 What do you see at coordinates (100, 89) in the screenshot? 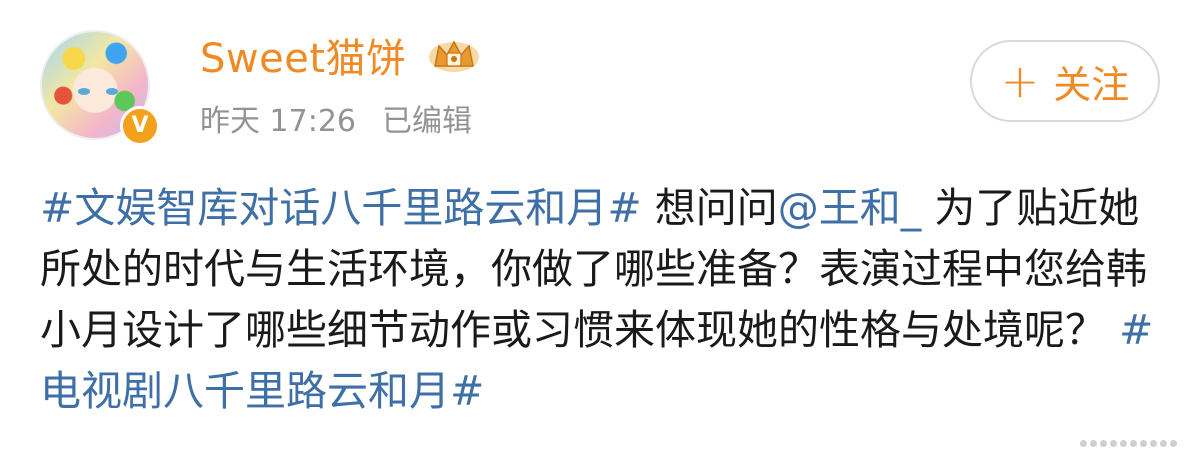
I see `author-avatar-container: V` at bounding box center [100, 89].